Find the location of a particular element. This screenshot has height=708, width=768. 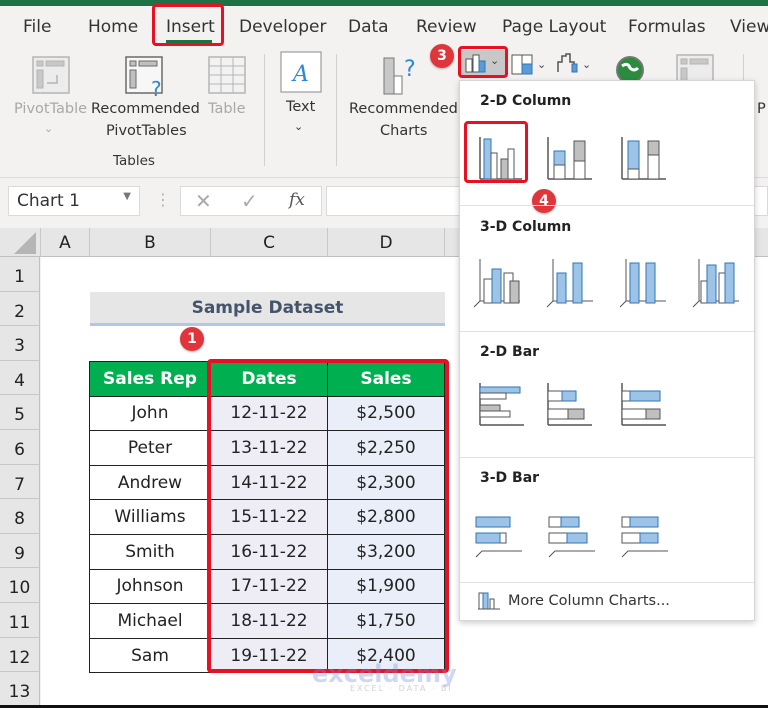

dataset-title: Sample Dataset is located at coordinates (267, 309).